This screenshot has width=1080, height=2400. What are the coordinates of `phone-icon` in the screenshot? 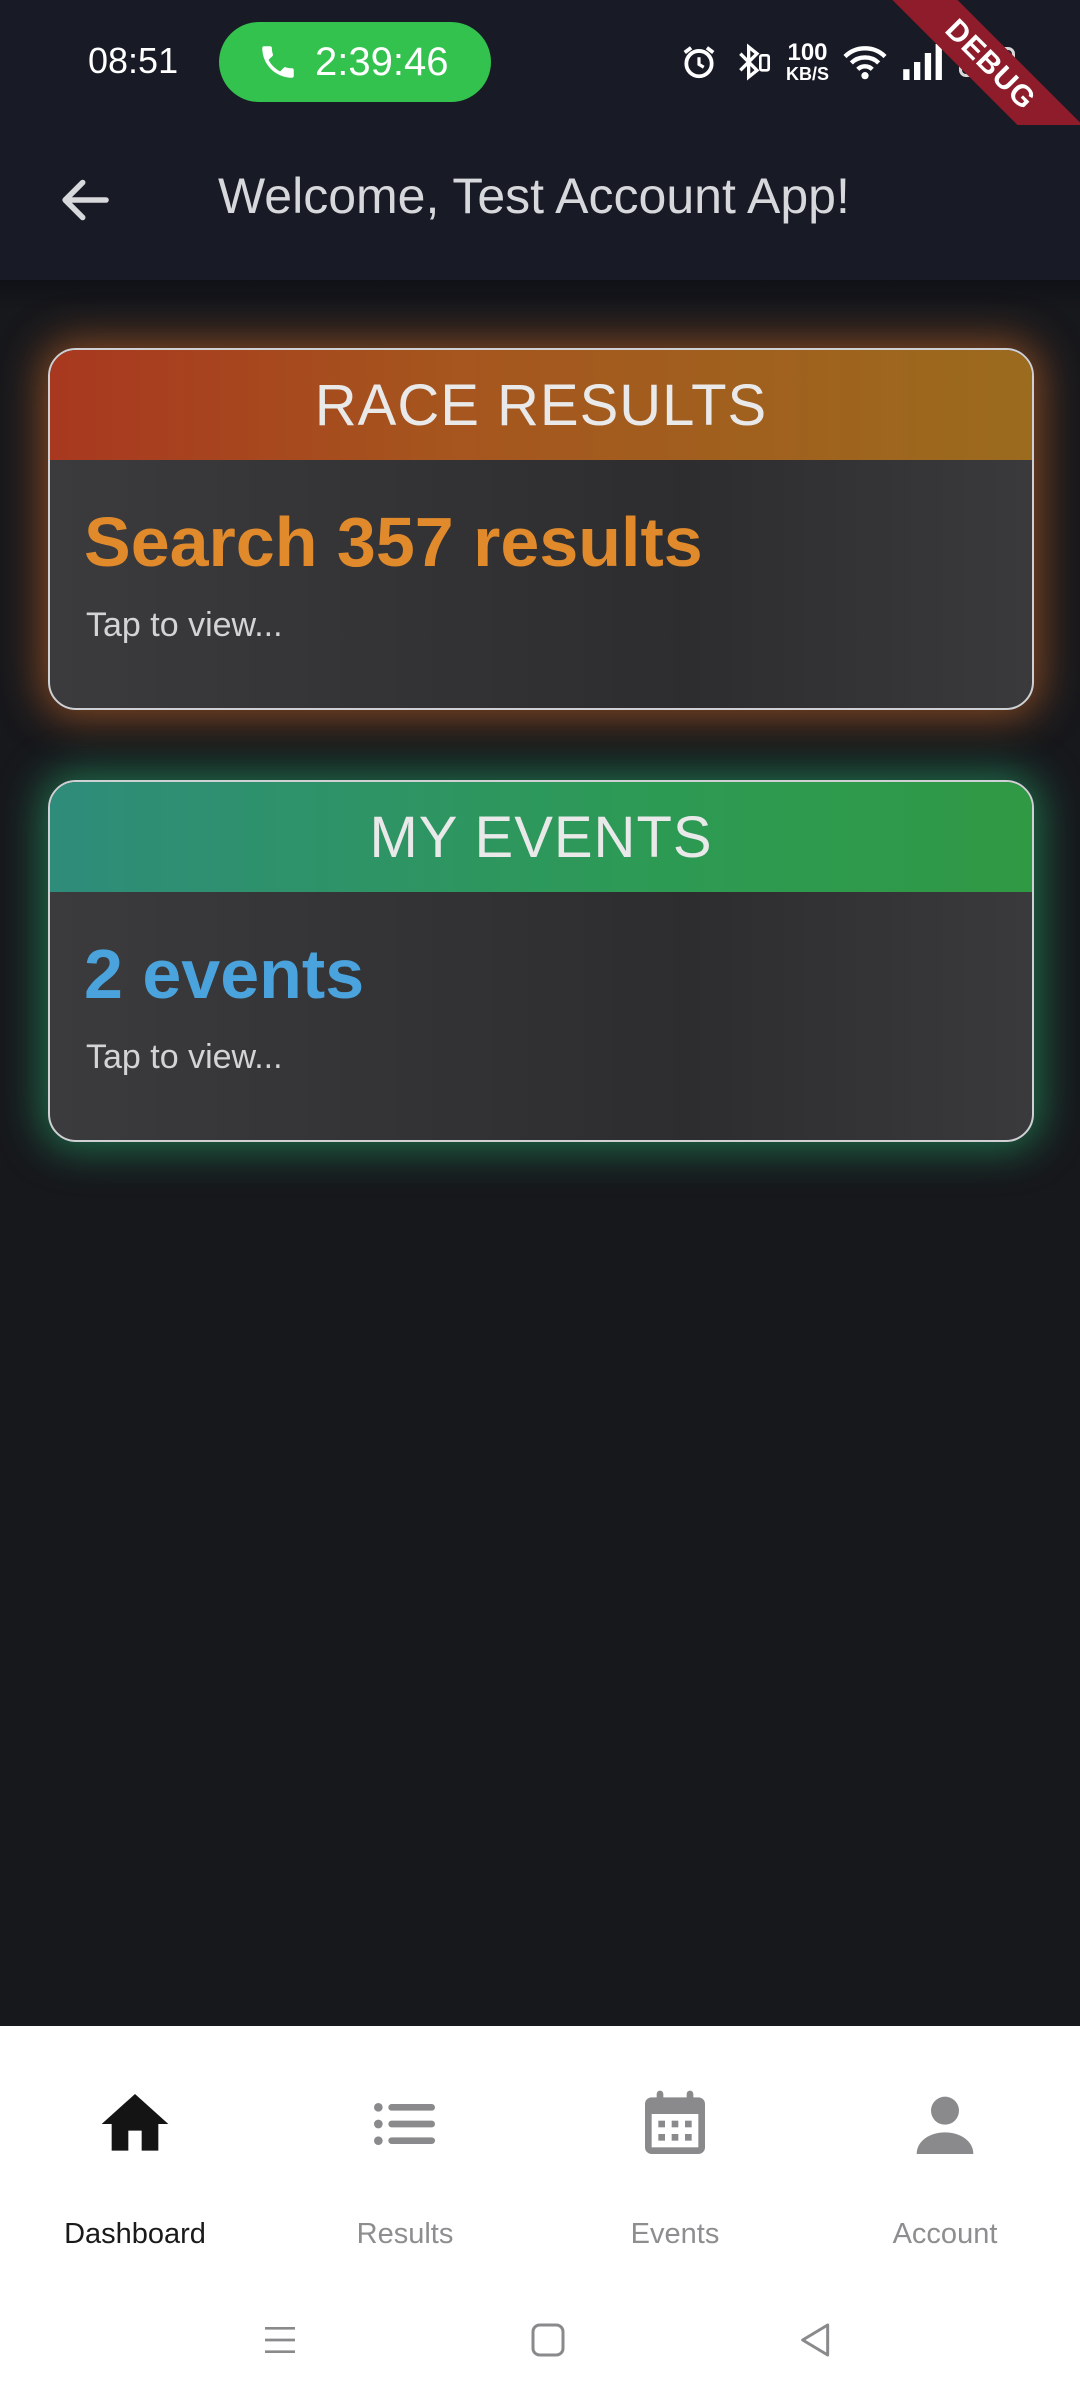 It's located at (278, 62).